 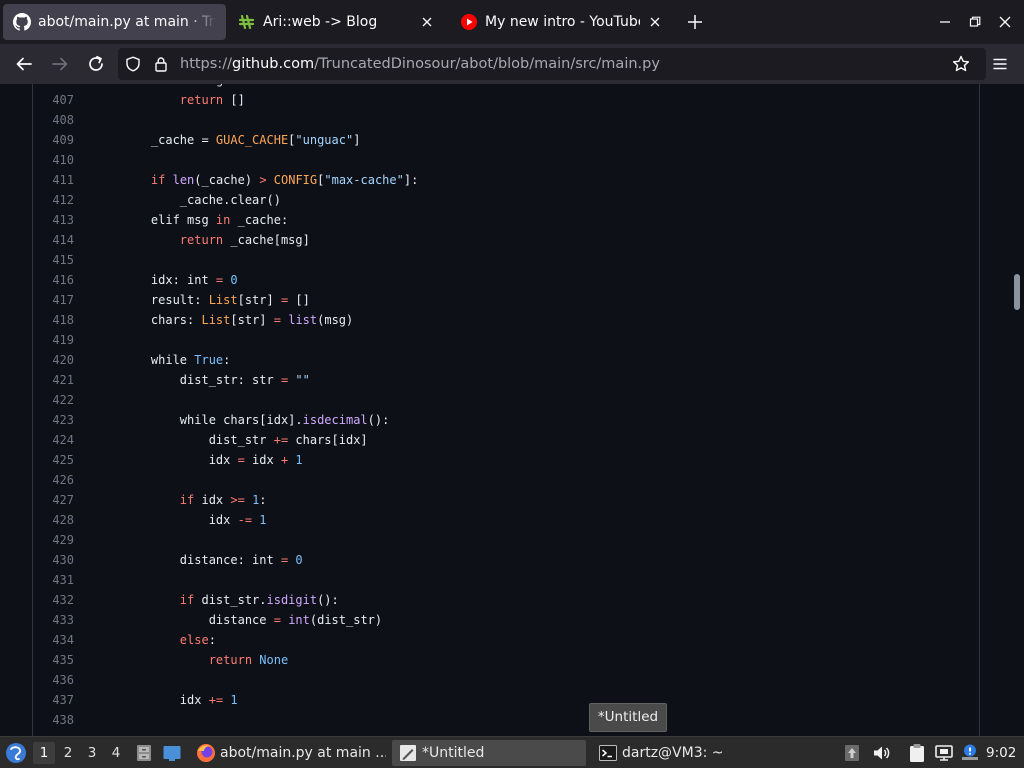 I want to click on page-scrollbar-thumb, so click(x=1017, y=292).